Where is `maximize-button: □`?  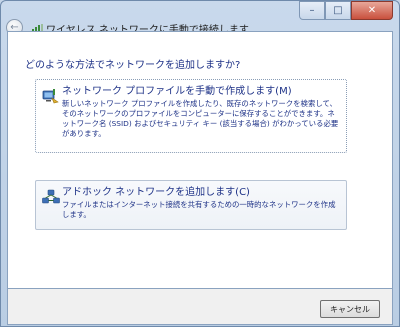 maximize-button: □ is located at coordinates (338, 10).